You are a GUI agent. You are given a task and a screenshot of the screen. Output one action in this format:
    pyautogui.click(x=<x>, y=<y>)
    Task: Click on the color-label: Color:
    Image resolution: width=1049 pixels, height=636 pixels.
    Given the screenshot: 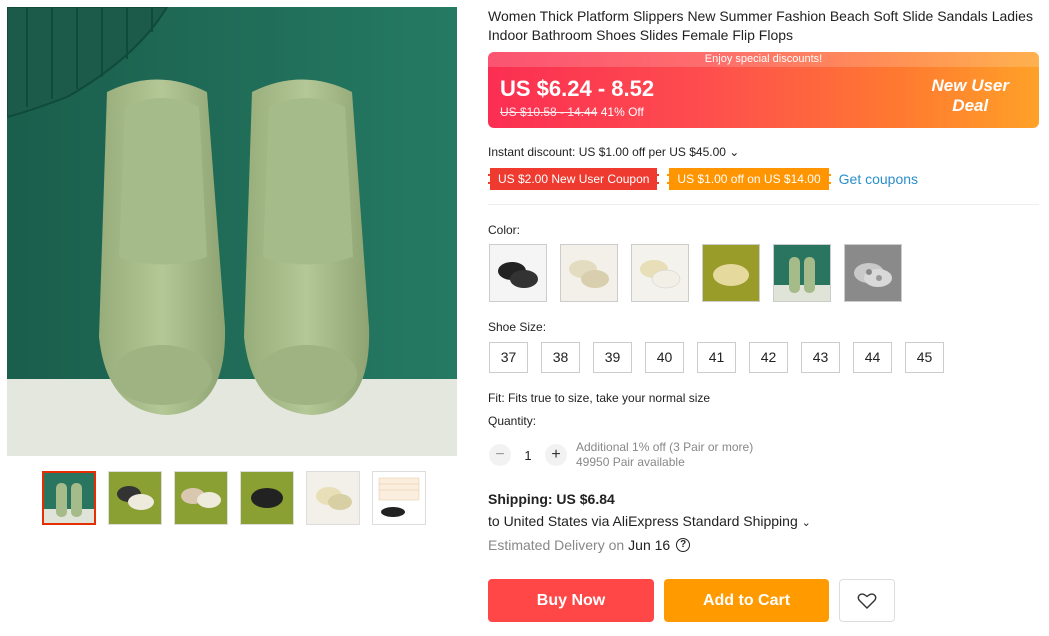 What is the action you would take?
    pyautogui.click(x=504, y=230)
    